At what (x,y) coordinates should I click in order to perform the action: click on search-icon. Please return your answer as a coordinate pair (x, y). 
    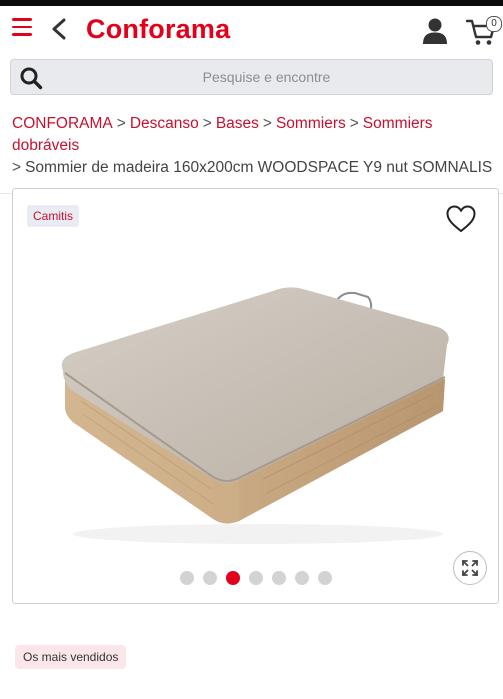
    Looking at the image, I should click on (31, 78).